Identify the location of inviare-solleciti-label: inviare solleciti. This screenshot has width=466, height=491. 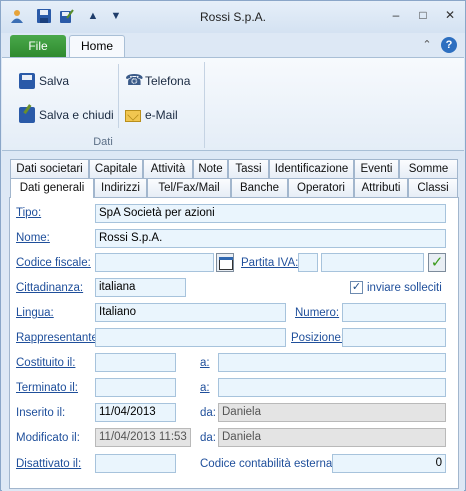
(404, 288).